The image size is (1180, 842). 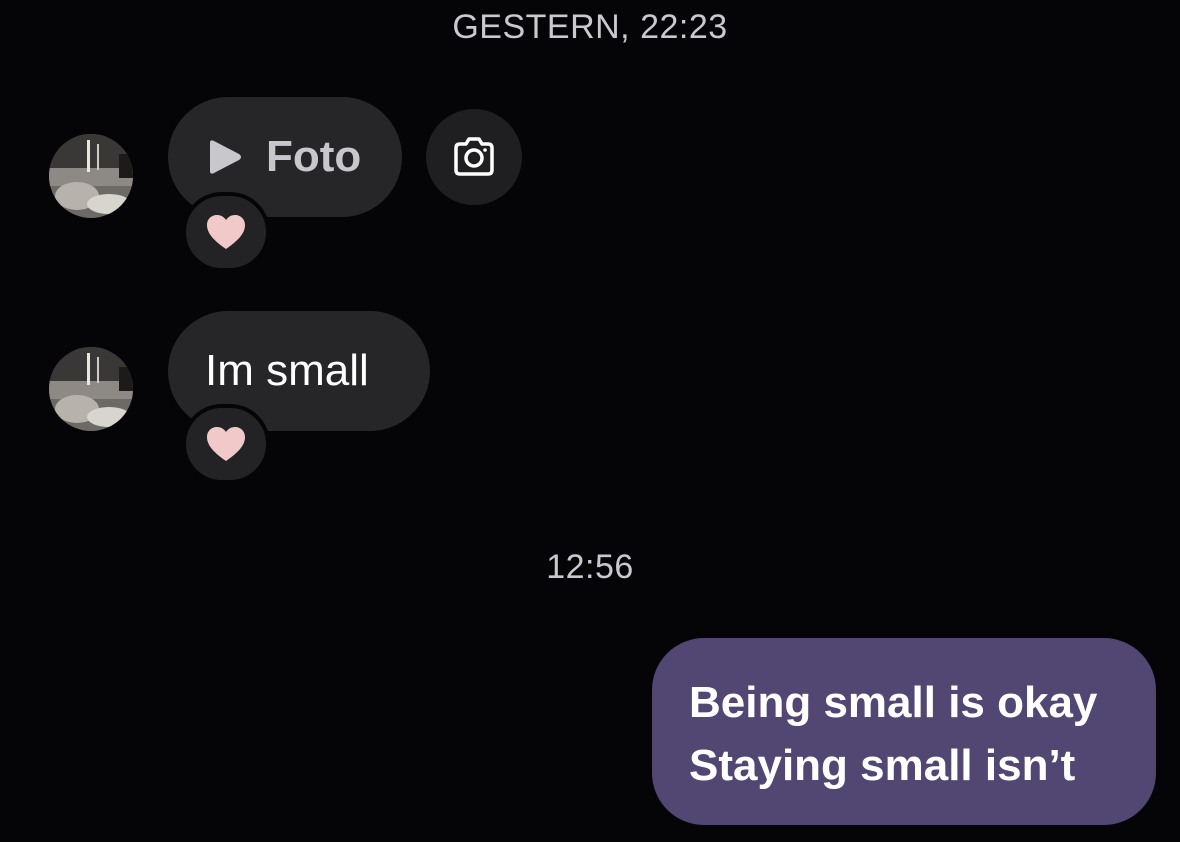 I want to click on date-separator: GESTERN, 22:23, so click(x=590, y=27).